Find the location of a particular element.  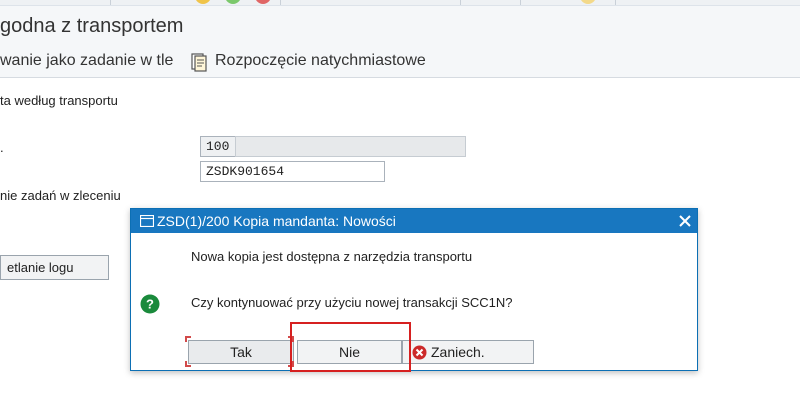

yes-button: Tak is located at coordinates (241, 352).